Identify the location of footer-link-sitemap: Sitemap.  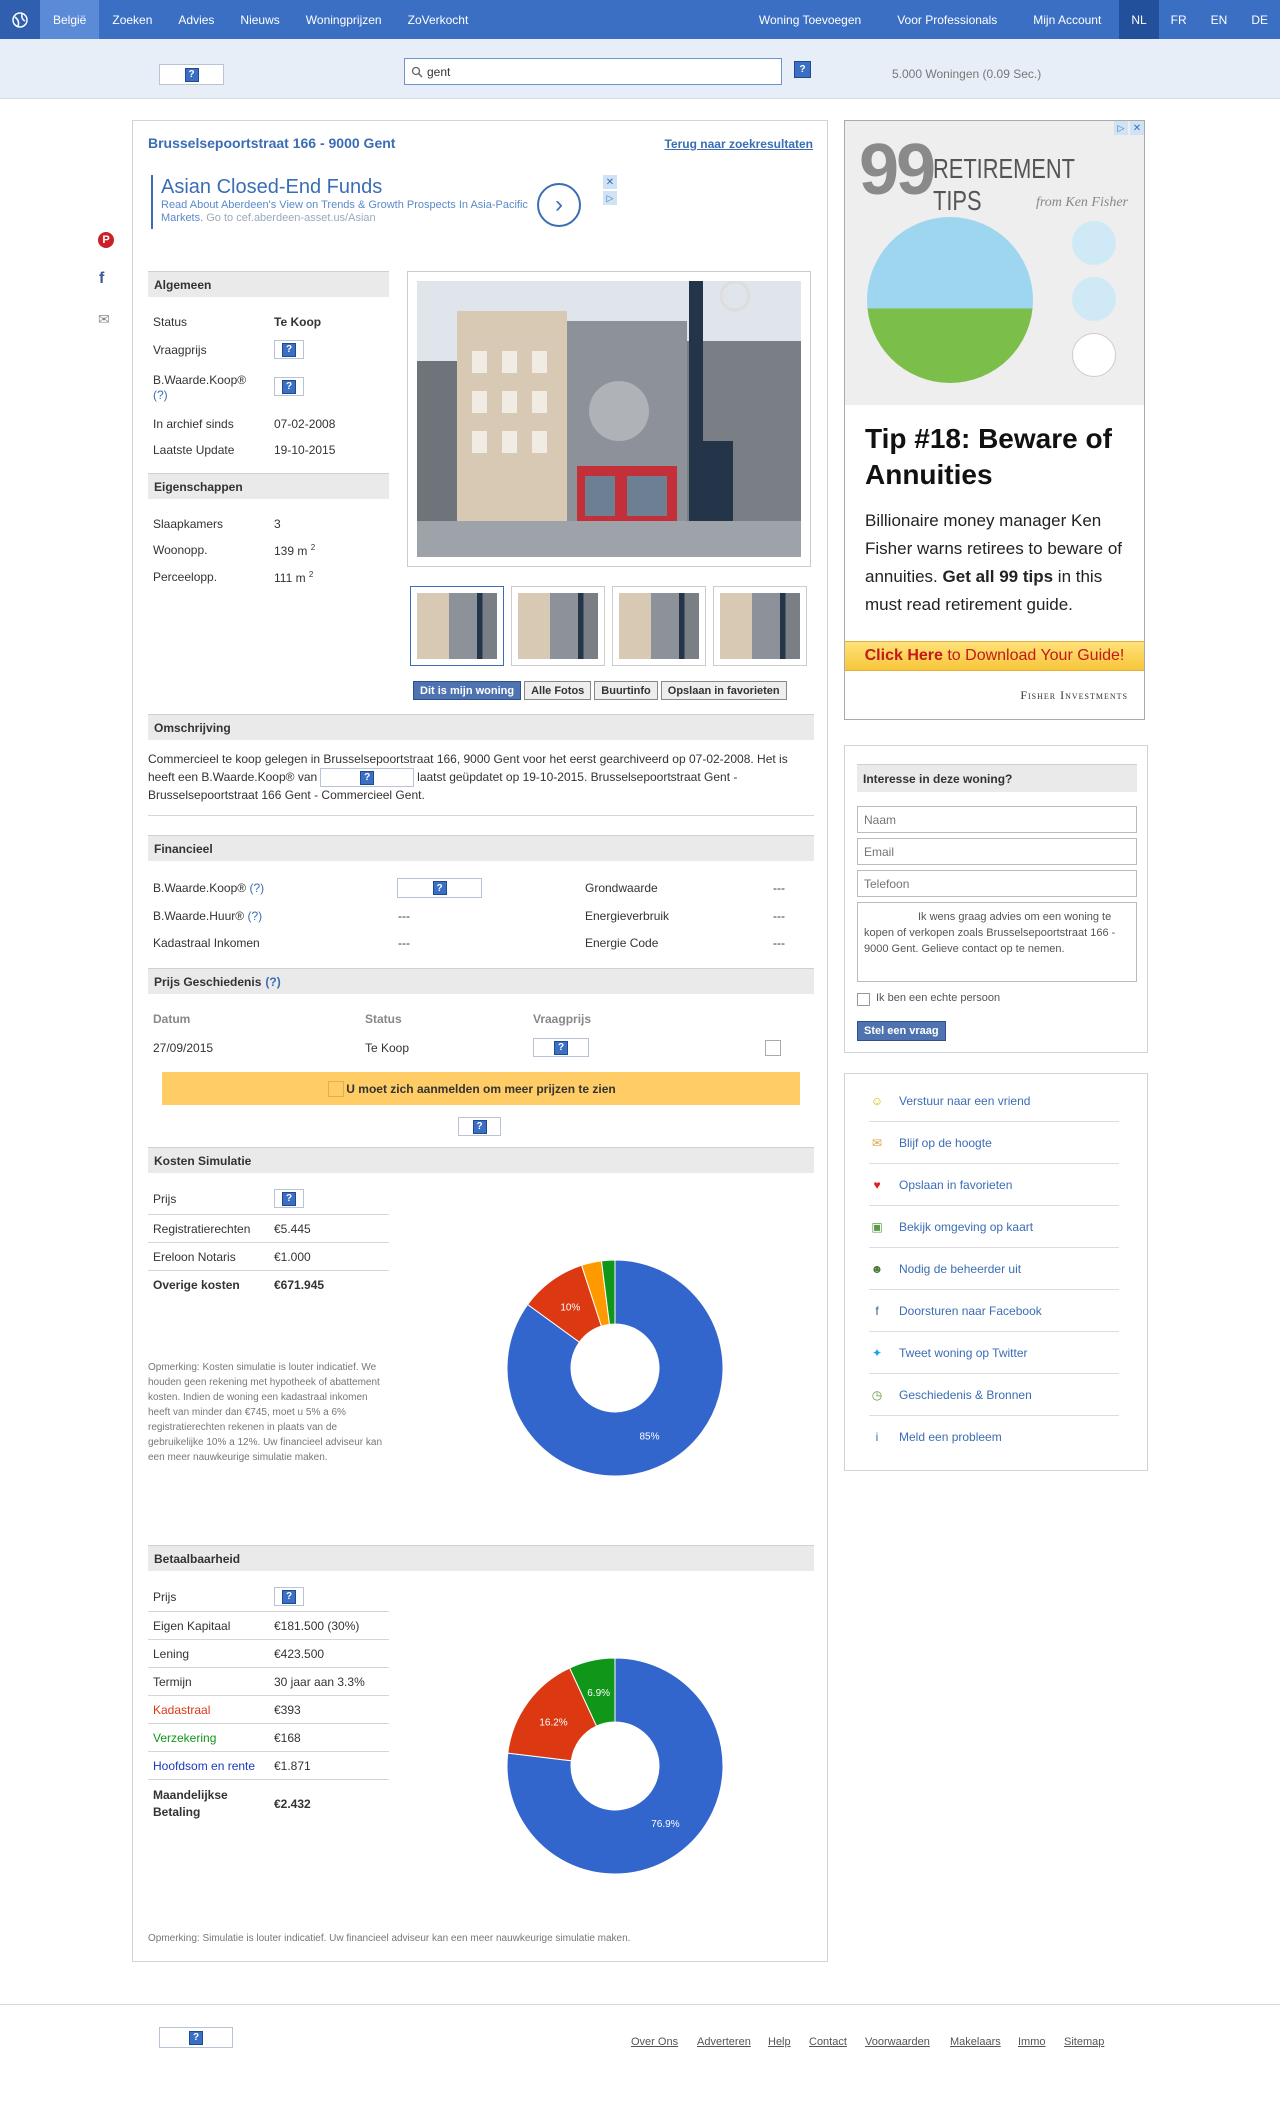
(1084, 2042).